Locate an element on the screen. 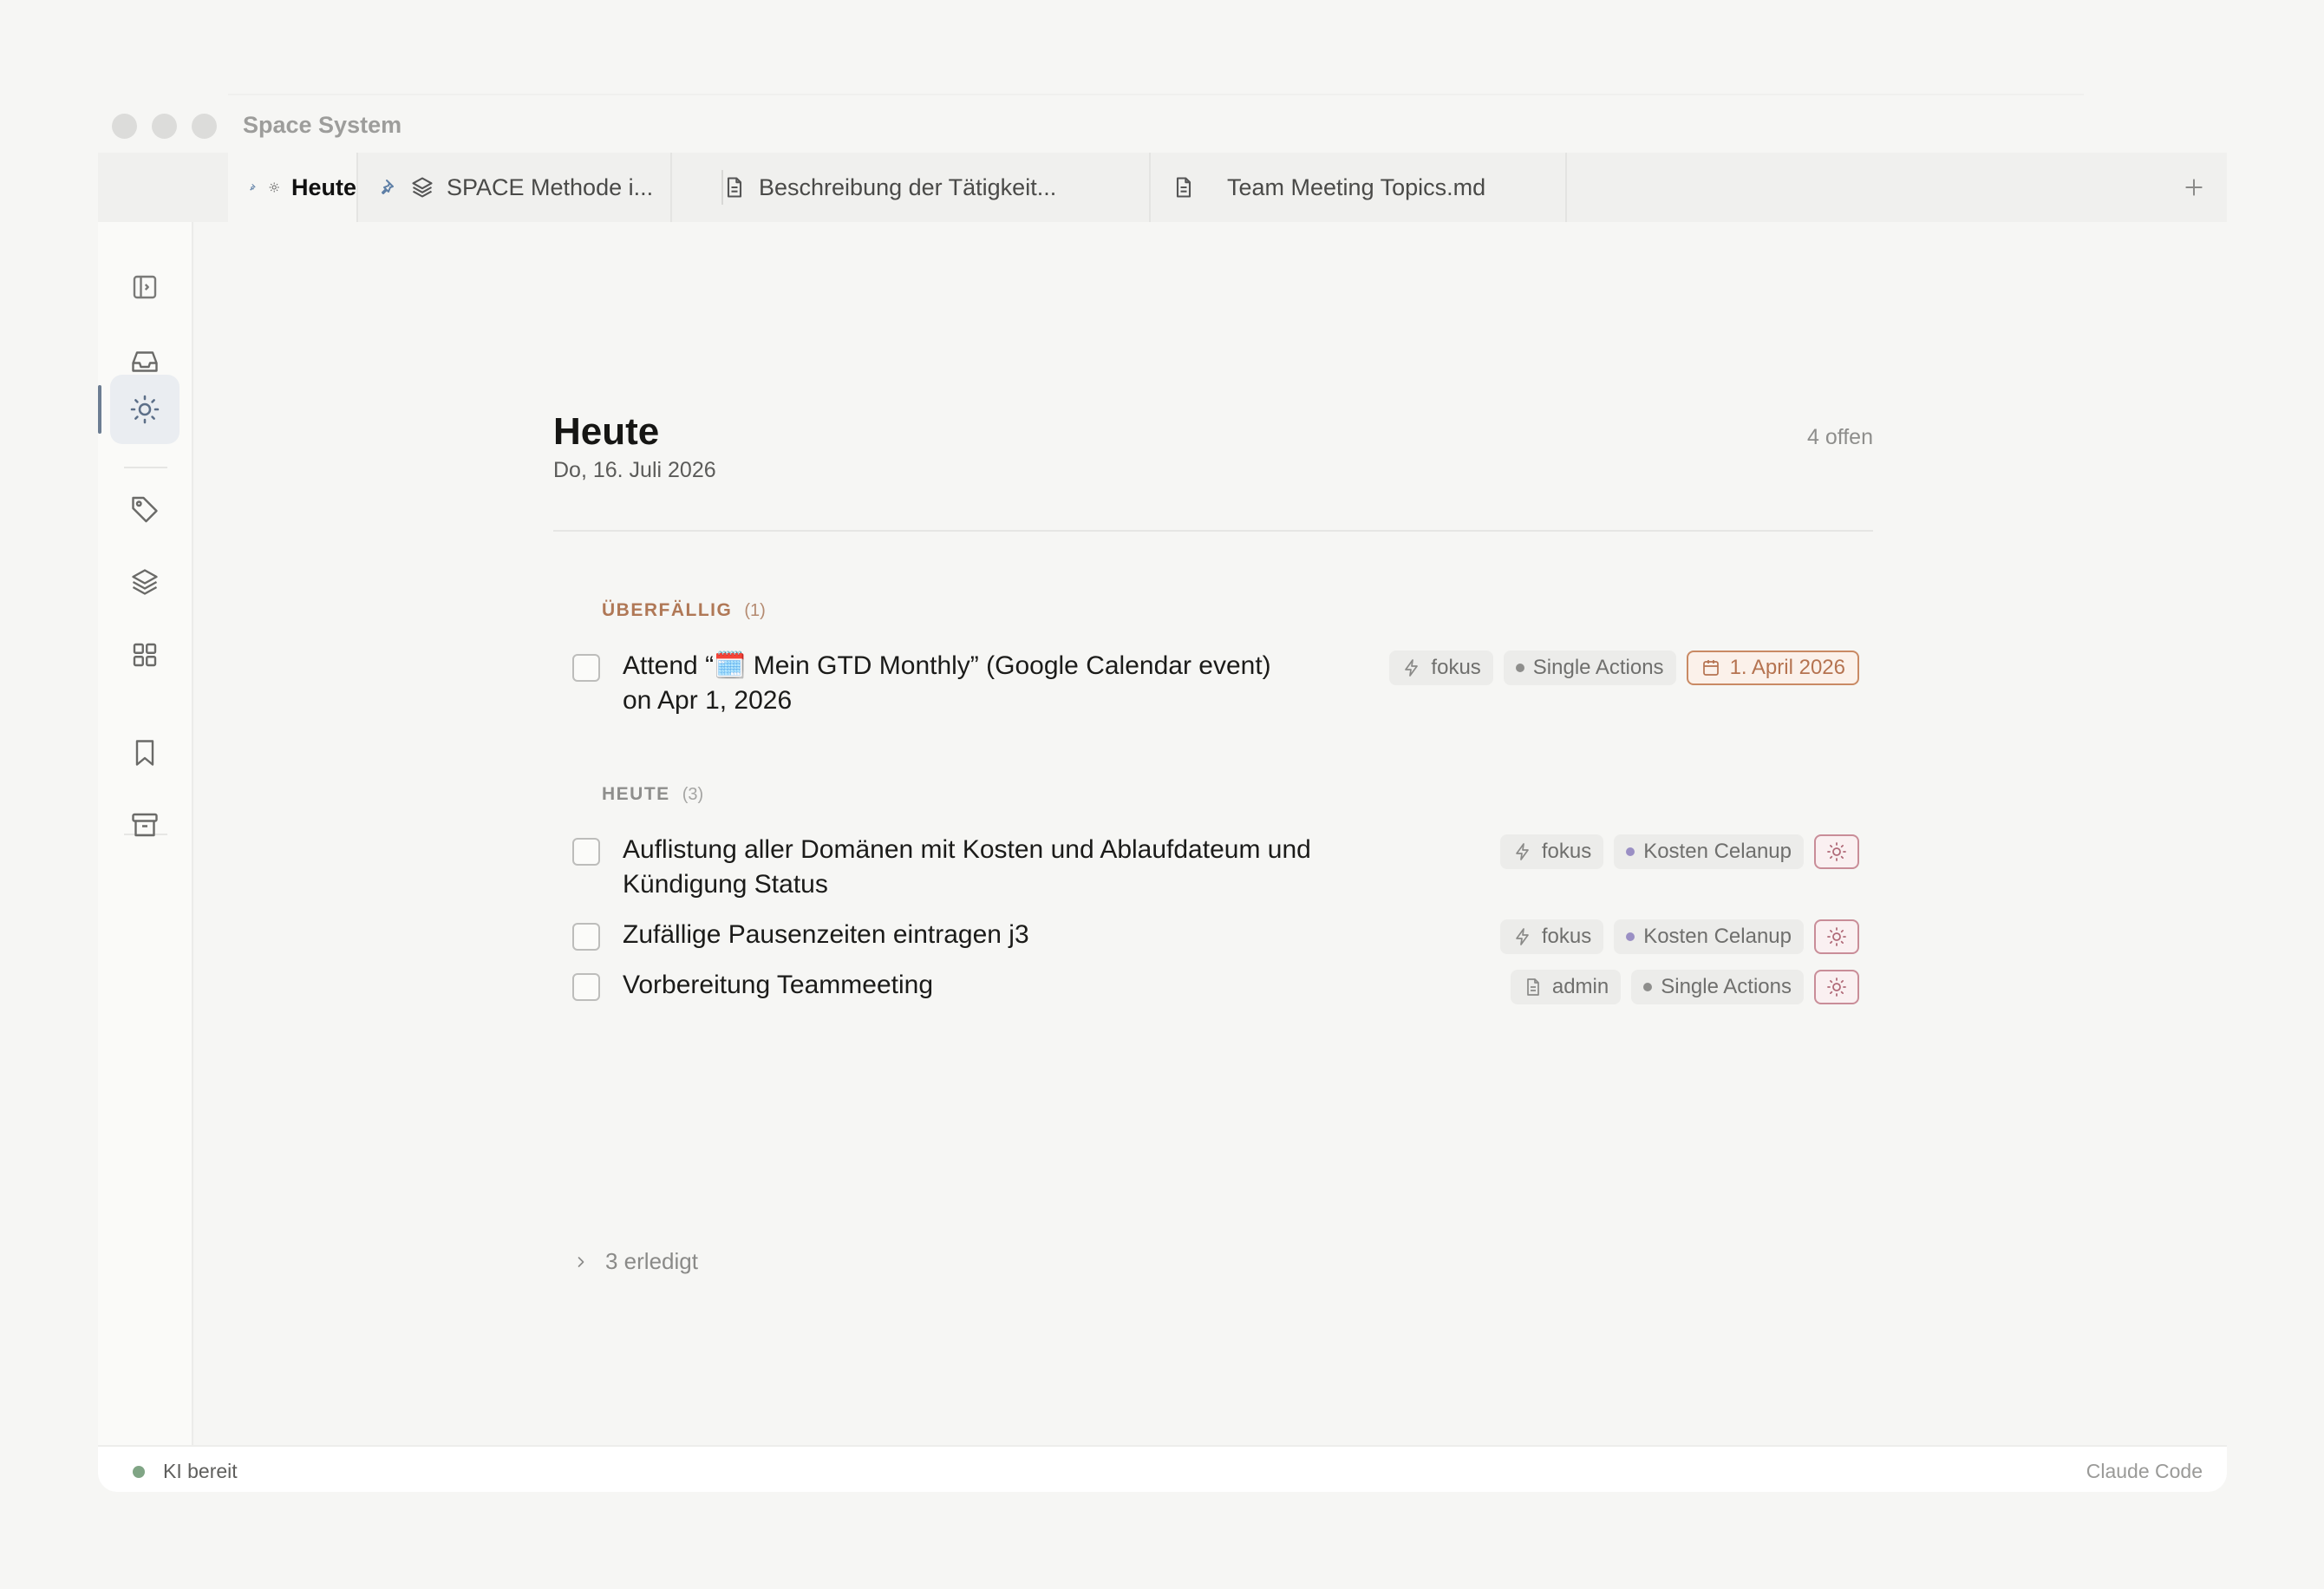  due-date-badge: 1. April 2026 is located at coordinates (1772, 668).